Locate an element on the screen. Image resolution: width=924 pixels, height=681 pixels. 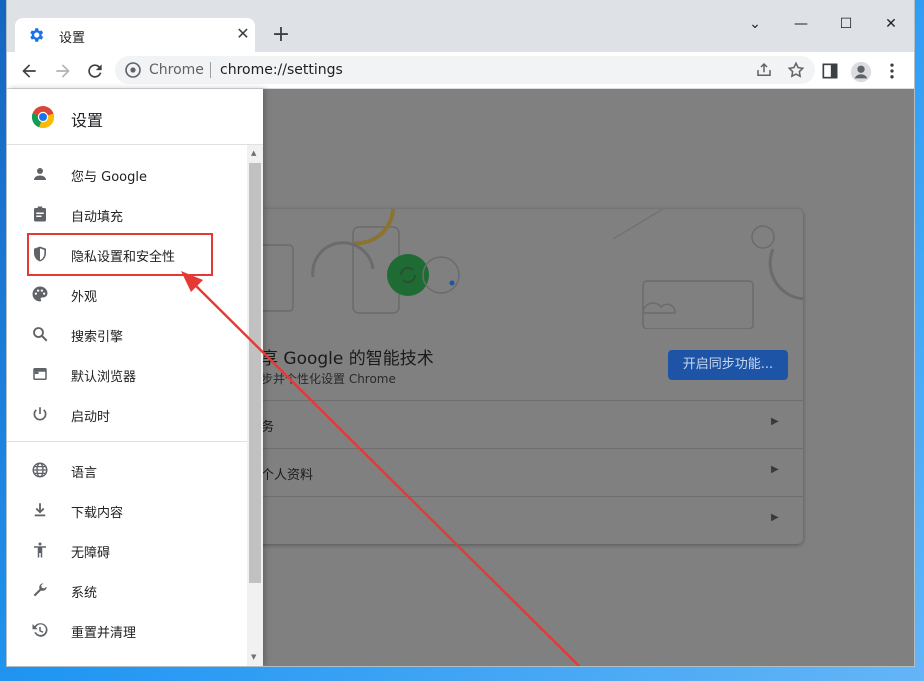
gear-icon is located at coordinates (36, 35).